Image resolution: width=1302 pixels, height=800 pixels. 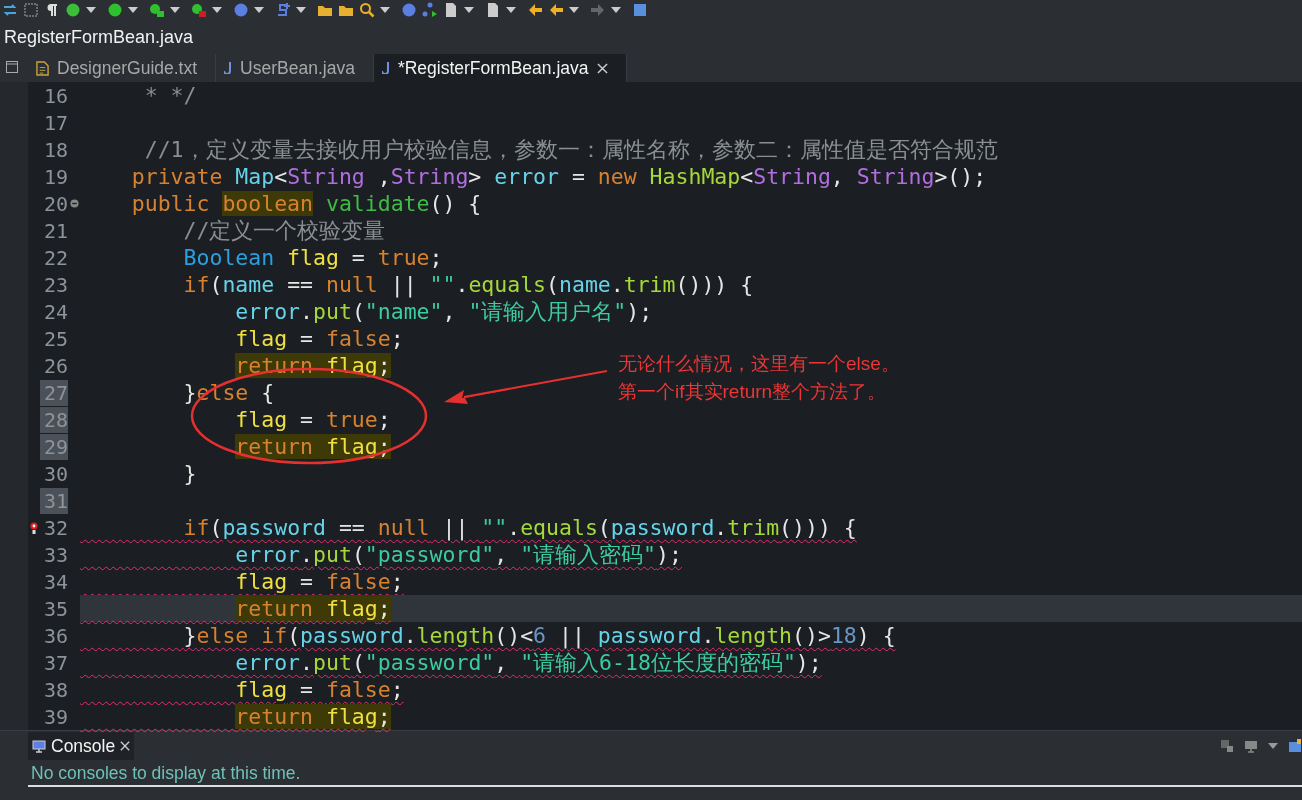 I want to click on line-number: 29, so click(x=54, y=446).